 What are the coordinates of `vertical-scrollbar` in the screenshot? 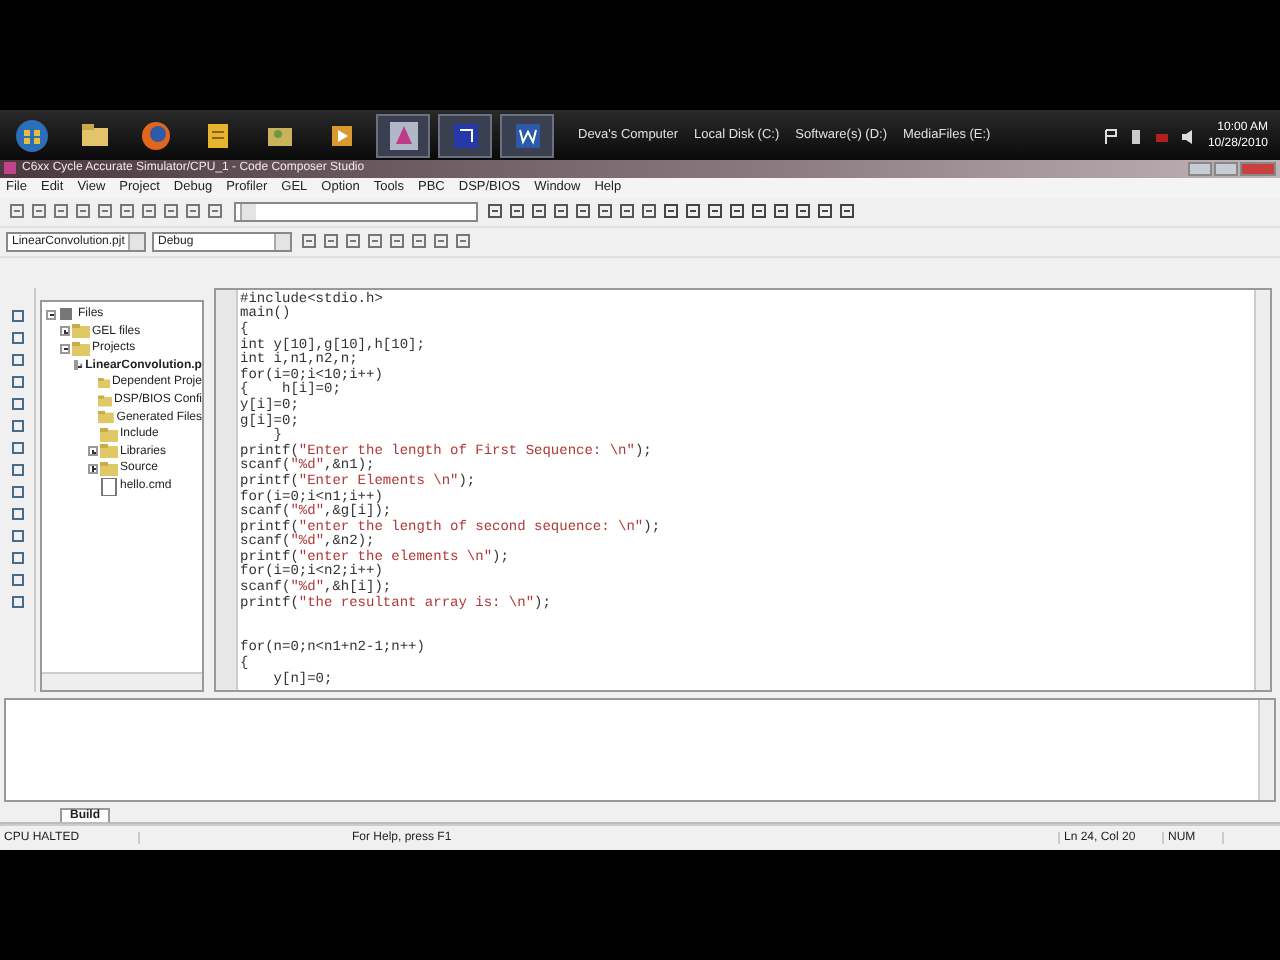 It's located at (1262, 490).